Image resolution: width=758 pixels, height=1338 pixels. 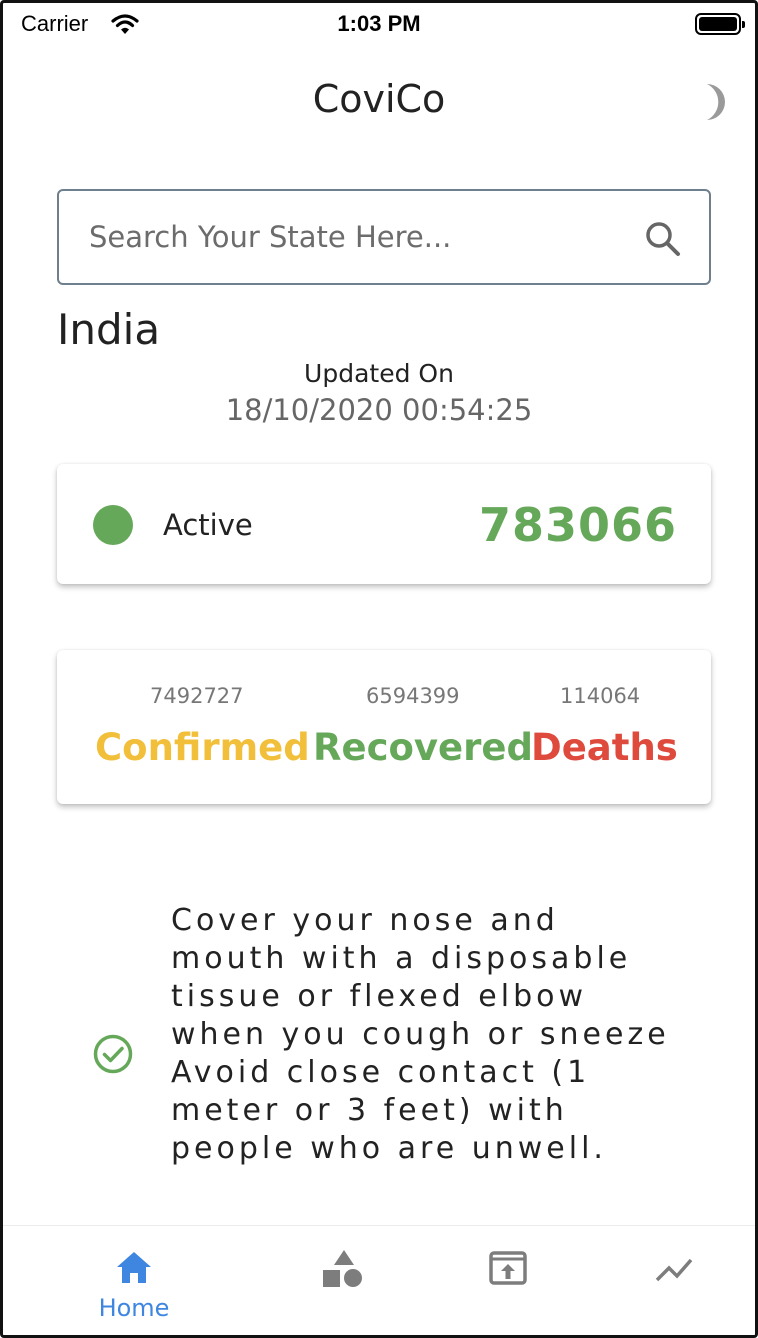 I want to click on check-circle-icon, so click(x=113, y=1054).